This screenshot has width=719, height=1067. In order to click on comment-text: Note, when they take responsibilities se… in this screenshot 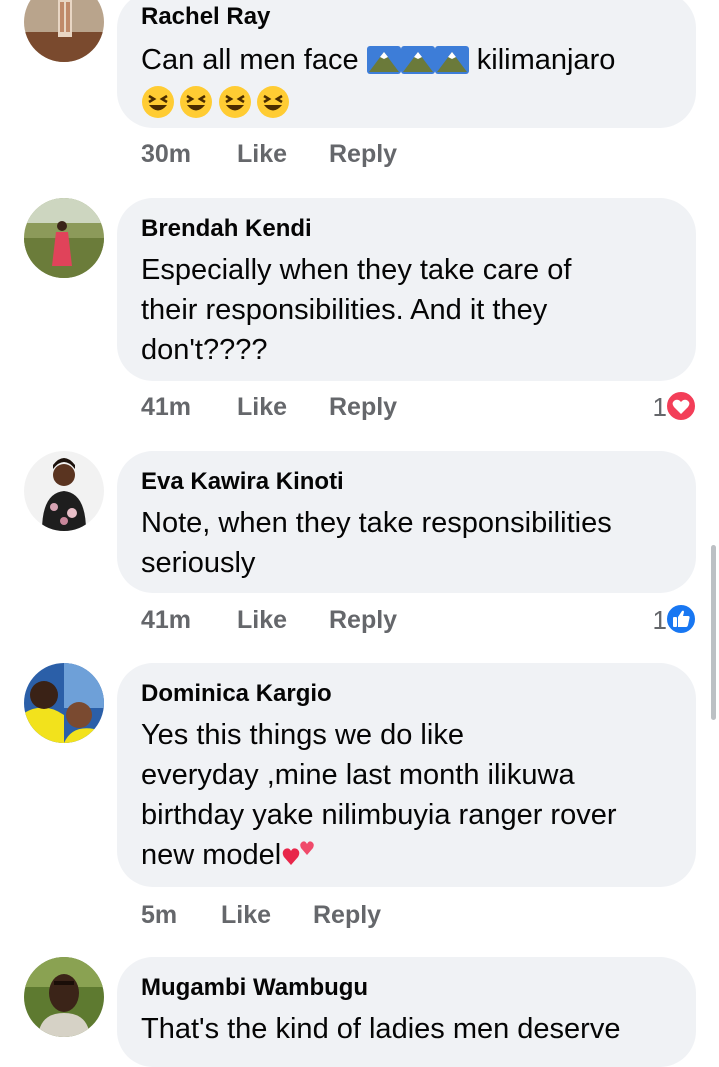, I will do `click(406, 543)`.